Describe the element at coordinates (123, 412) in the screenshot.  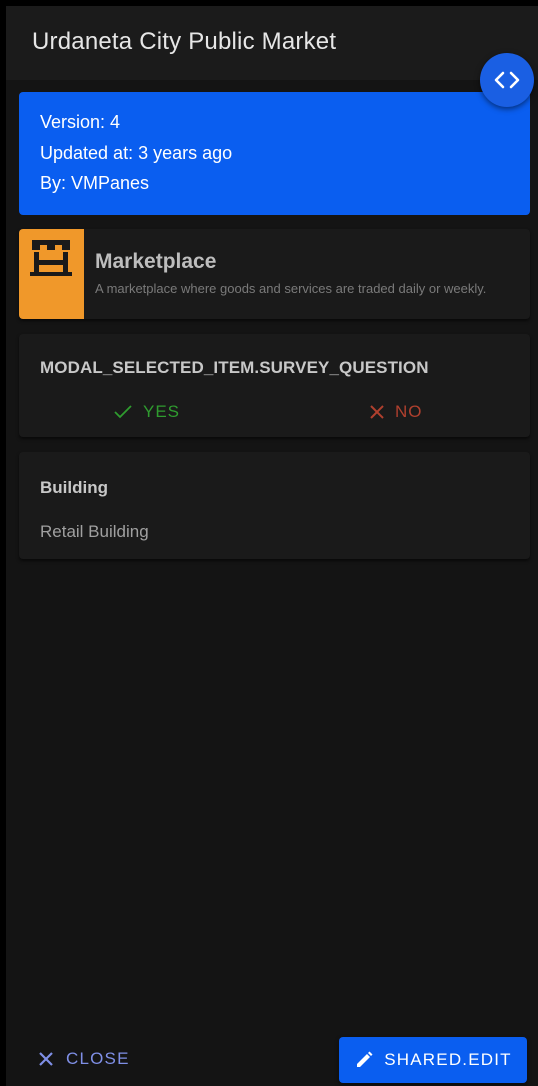
I see `check-icon` at that location.